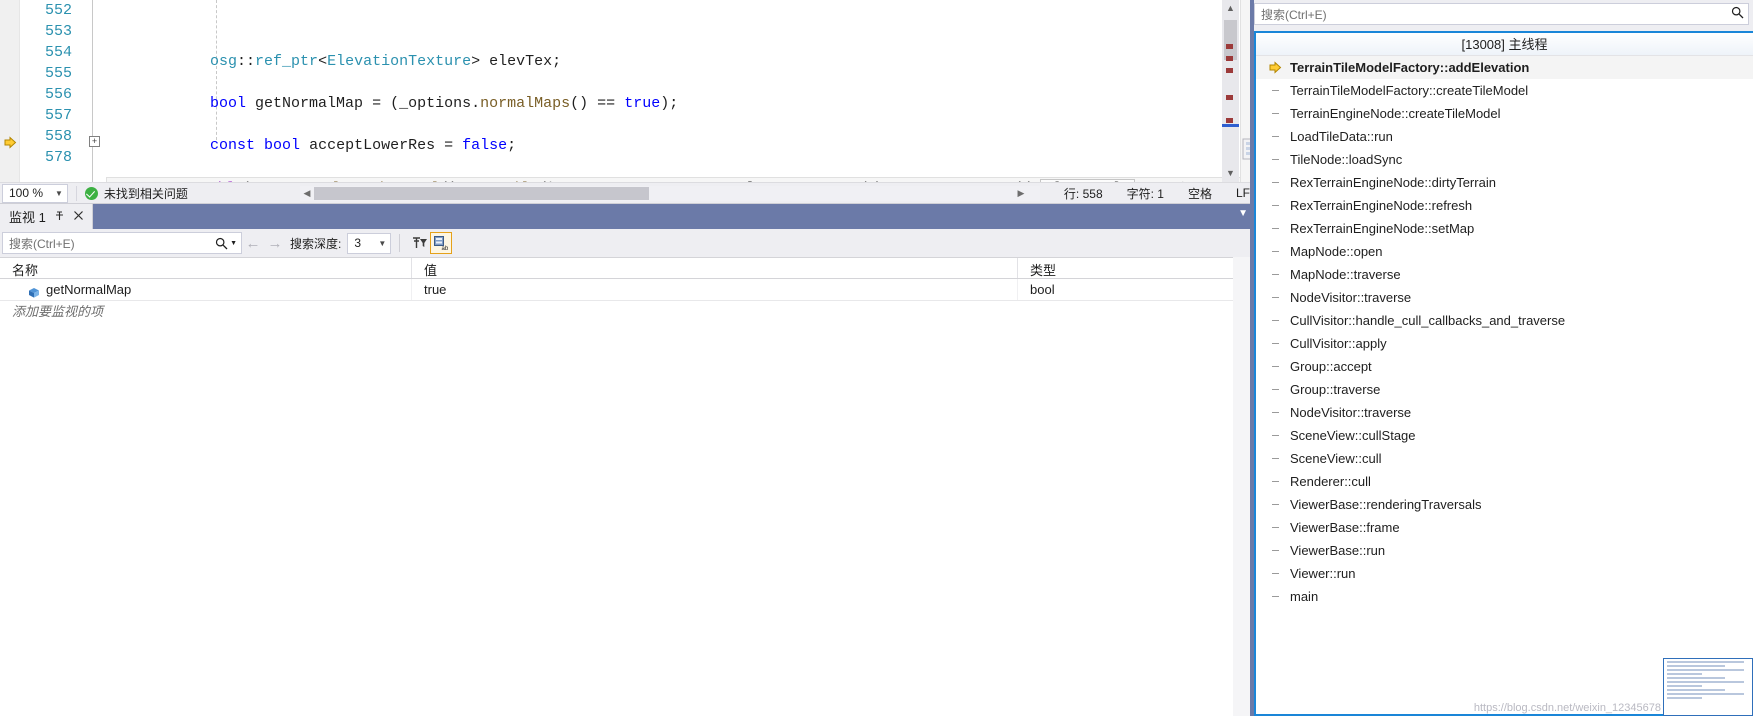 This screenshot has height=716, width=1753. I want to click on call-stack-frame: MapNode::open, so click(1504, 251).